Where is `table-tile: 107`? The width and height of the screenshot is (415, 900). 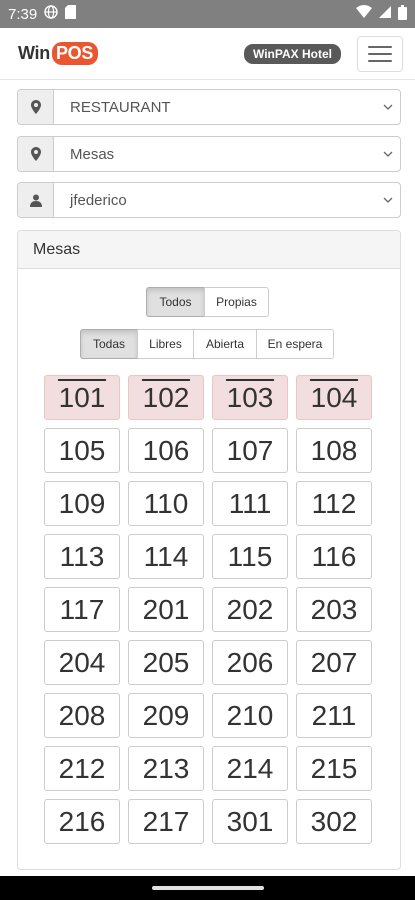 table-tile: 107 is located at coordinates (250, 450).